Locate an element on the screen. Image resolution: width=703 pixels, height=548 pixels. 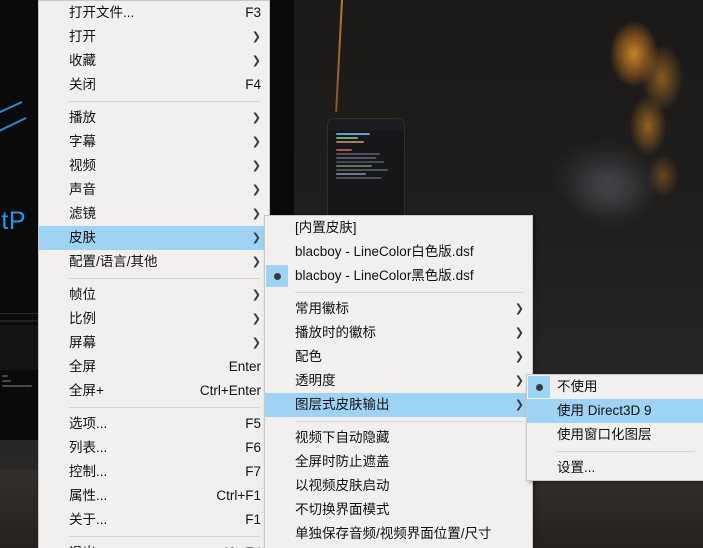
menu-item-shortcut: F6 is located at coordinates (253, 447).